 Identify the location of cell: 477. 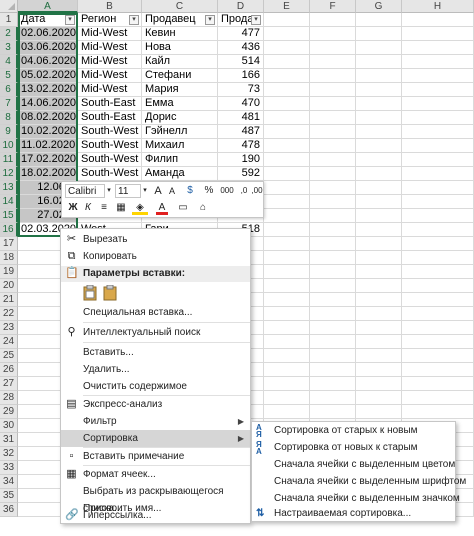
(241, 34).